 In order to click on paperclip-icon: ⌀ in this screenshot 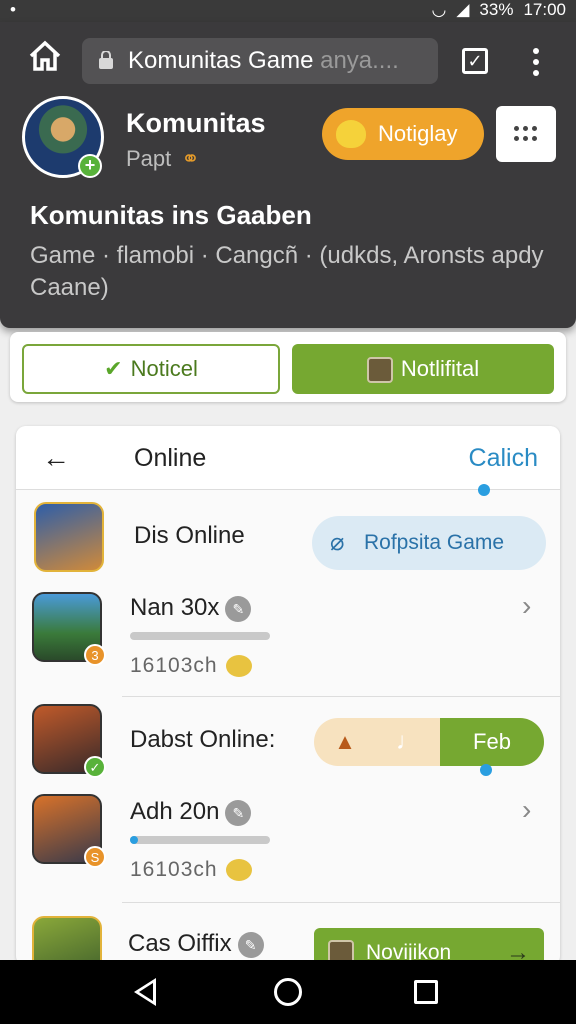, I will do `click(337, 542)`.